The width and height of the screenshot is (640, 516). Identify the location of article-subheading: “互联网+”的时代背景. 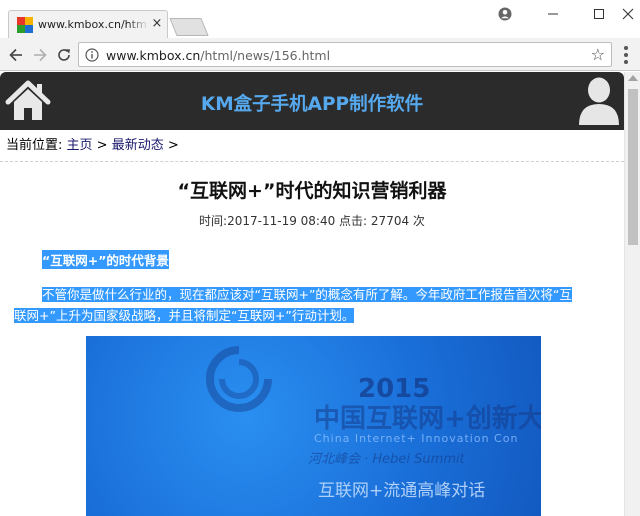
(105, 259).